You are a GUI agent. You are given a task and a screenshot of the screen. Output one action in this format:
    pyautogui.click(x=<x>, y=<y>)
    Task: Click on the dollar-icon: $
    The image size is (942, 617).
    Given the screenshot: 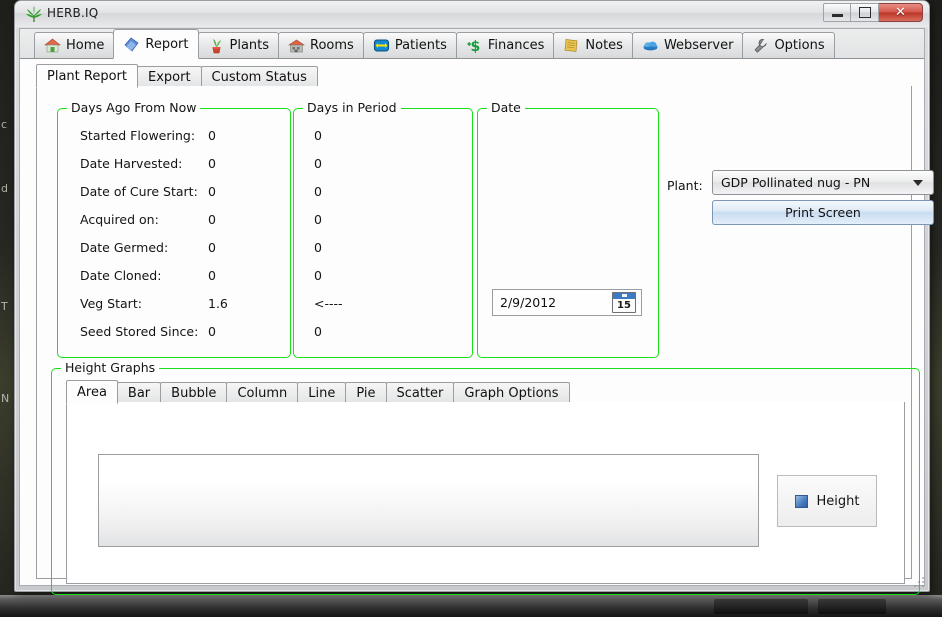 What is the action you would take?
    pyautogui.click(x=474, y=45)
    